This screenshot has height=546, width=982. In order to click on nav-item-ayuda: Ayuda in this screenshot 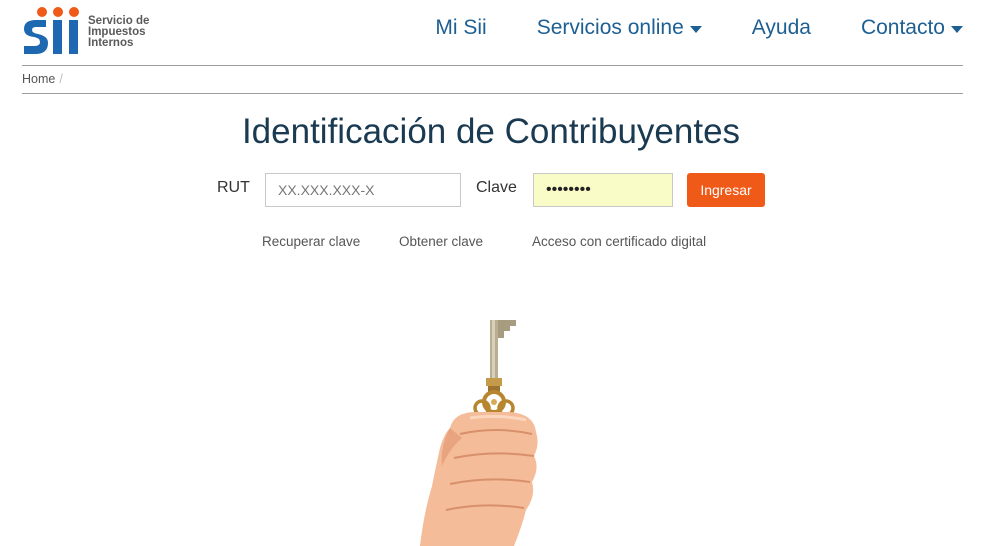, I will do `click(781, 28)`.